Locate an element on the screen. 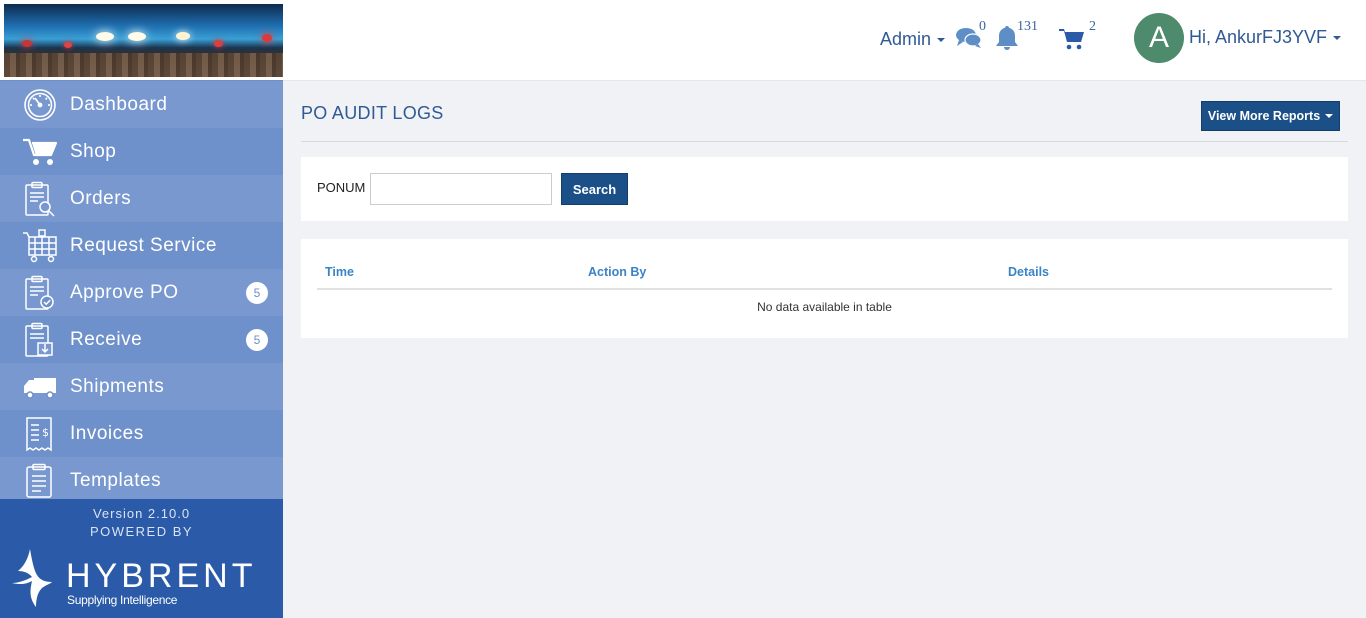 This screenshot has width=1366, height=618. sidebar-item-templates: Templates is located at coordinates (141, 480).